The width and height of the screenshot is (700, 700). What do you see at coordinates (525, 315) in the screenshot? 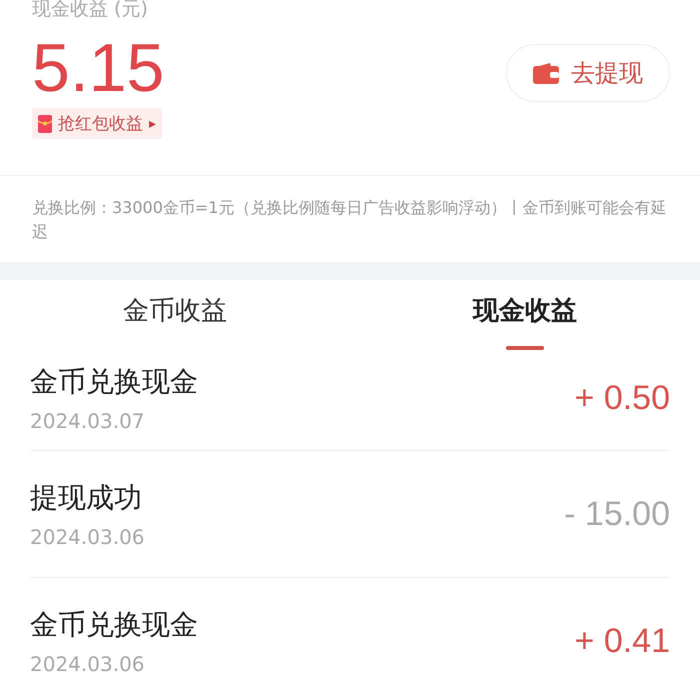
I see `tab: 现金收益` at bounding box center [525, 315].